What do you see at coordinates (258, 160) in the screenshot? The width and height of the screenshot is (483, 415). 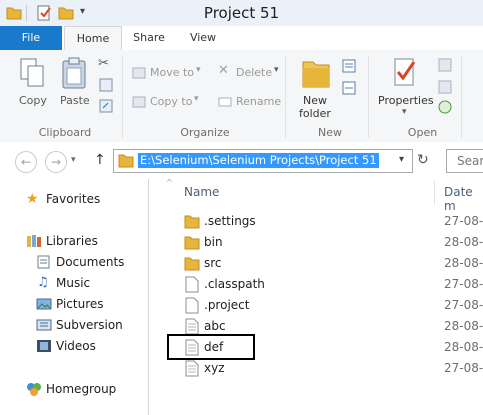 I see `address-path-text: E:\Selenium\Selenium Projects\Project 51` at bounding box center [258, 160].